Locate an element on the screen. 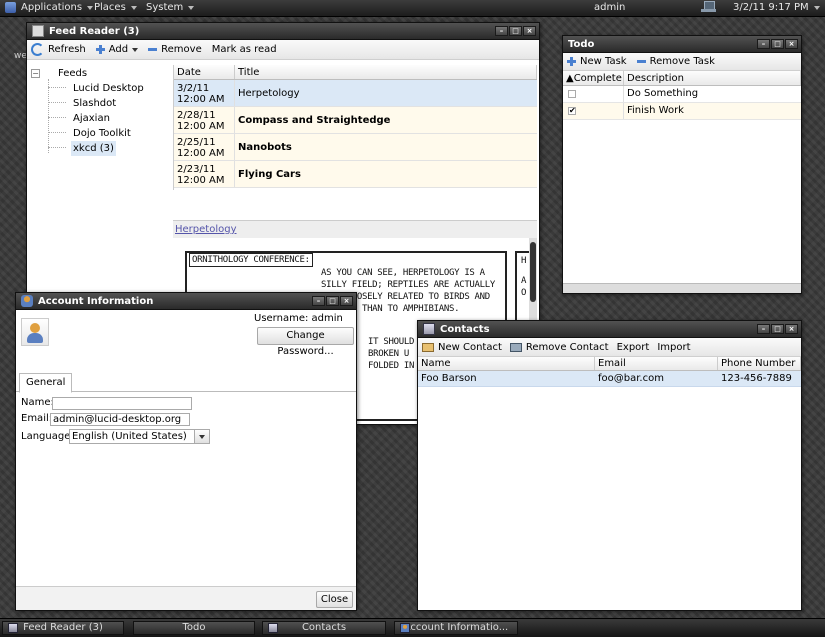  account-titlebar: Account Information – □ × is located at coordinates (186, 301).